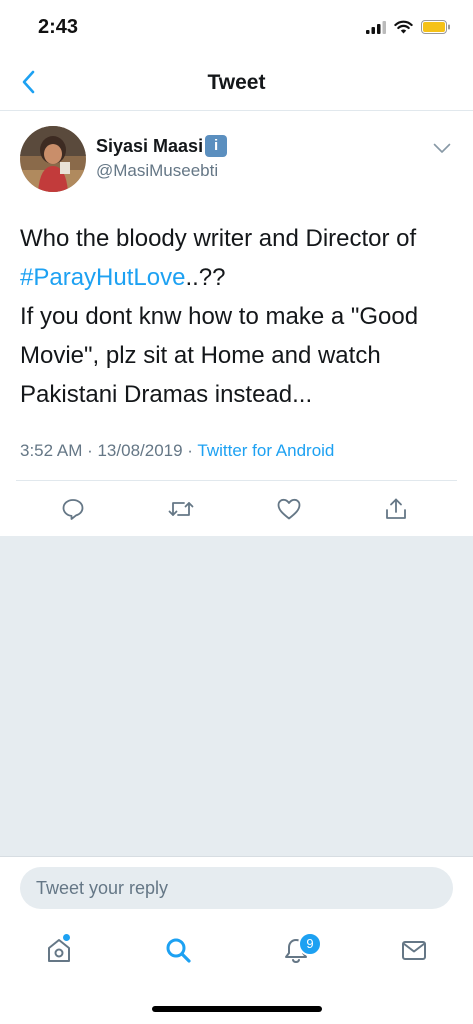  I want to click on share-icon, so click(396, 511).